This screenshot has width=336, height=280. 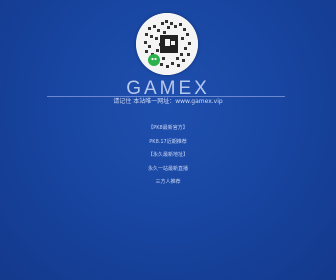 I want to click on list-item: 【永久最新地址】, so click(x=168, y=149).